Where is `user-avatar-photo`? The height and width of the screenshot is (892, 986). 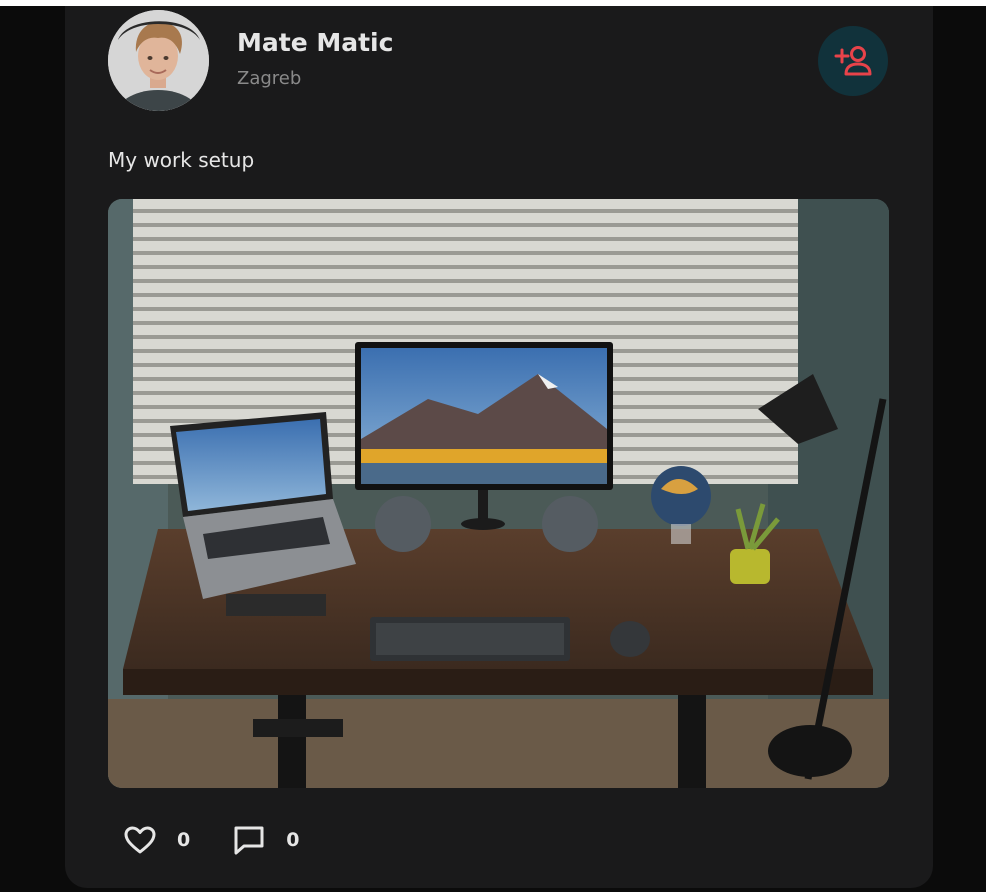
user-avatar-photo is located at coordinates (158, 60).